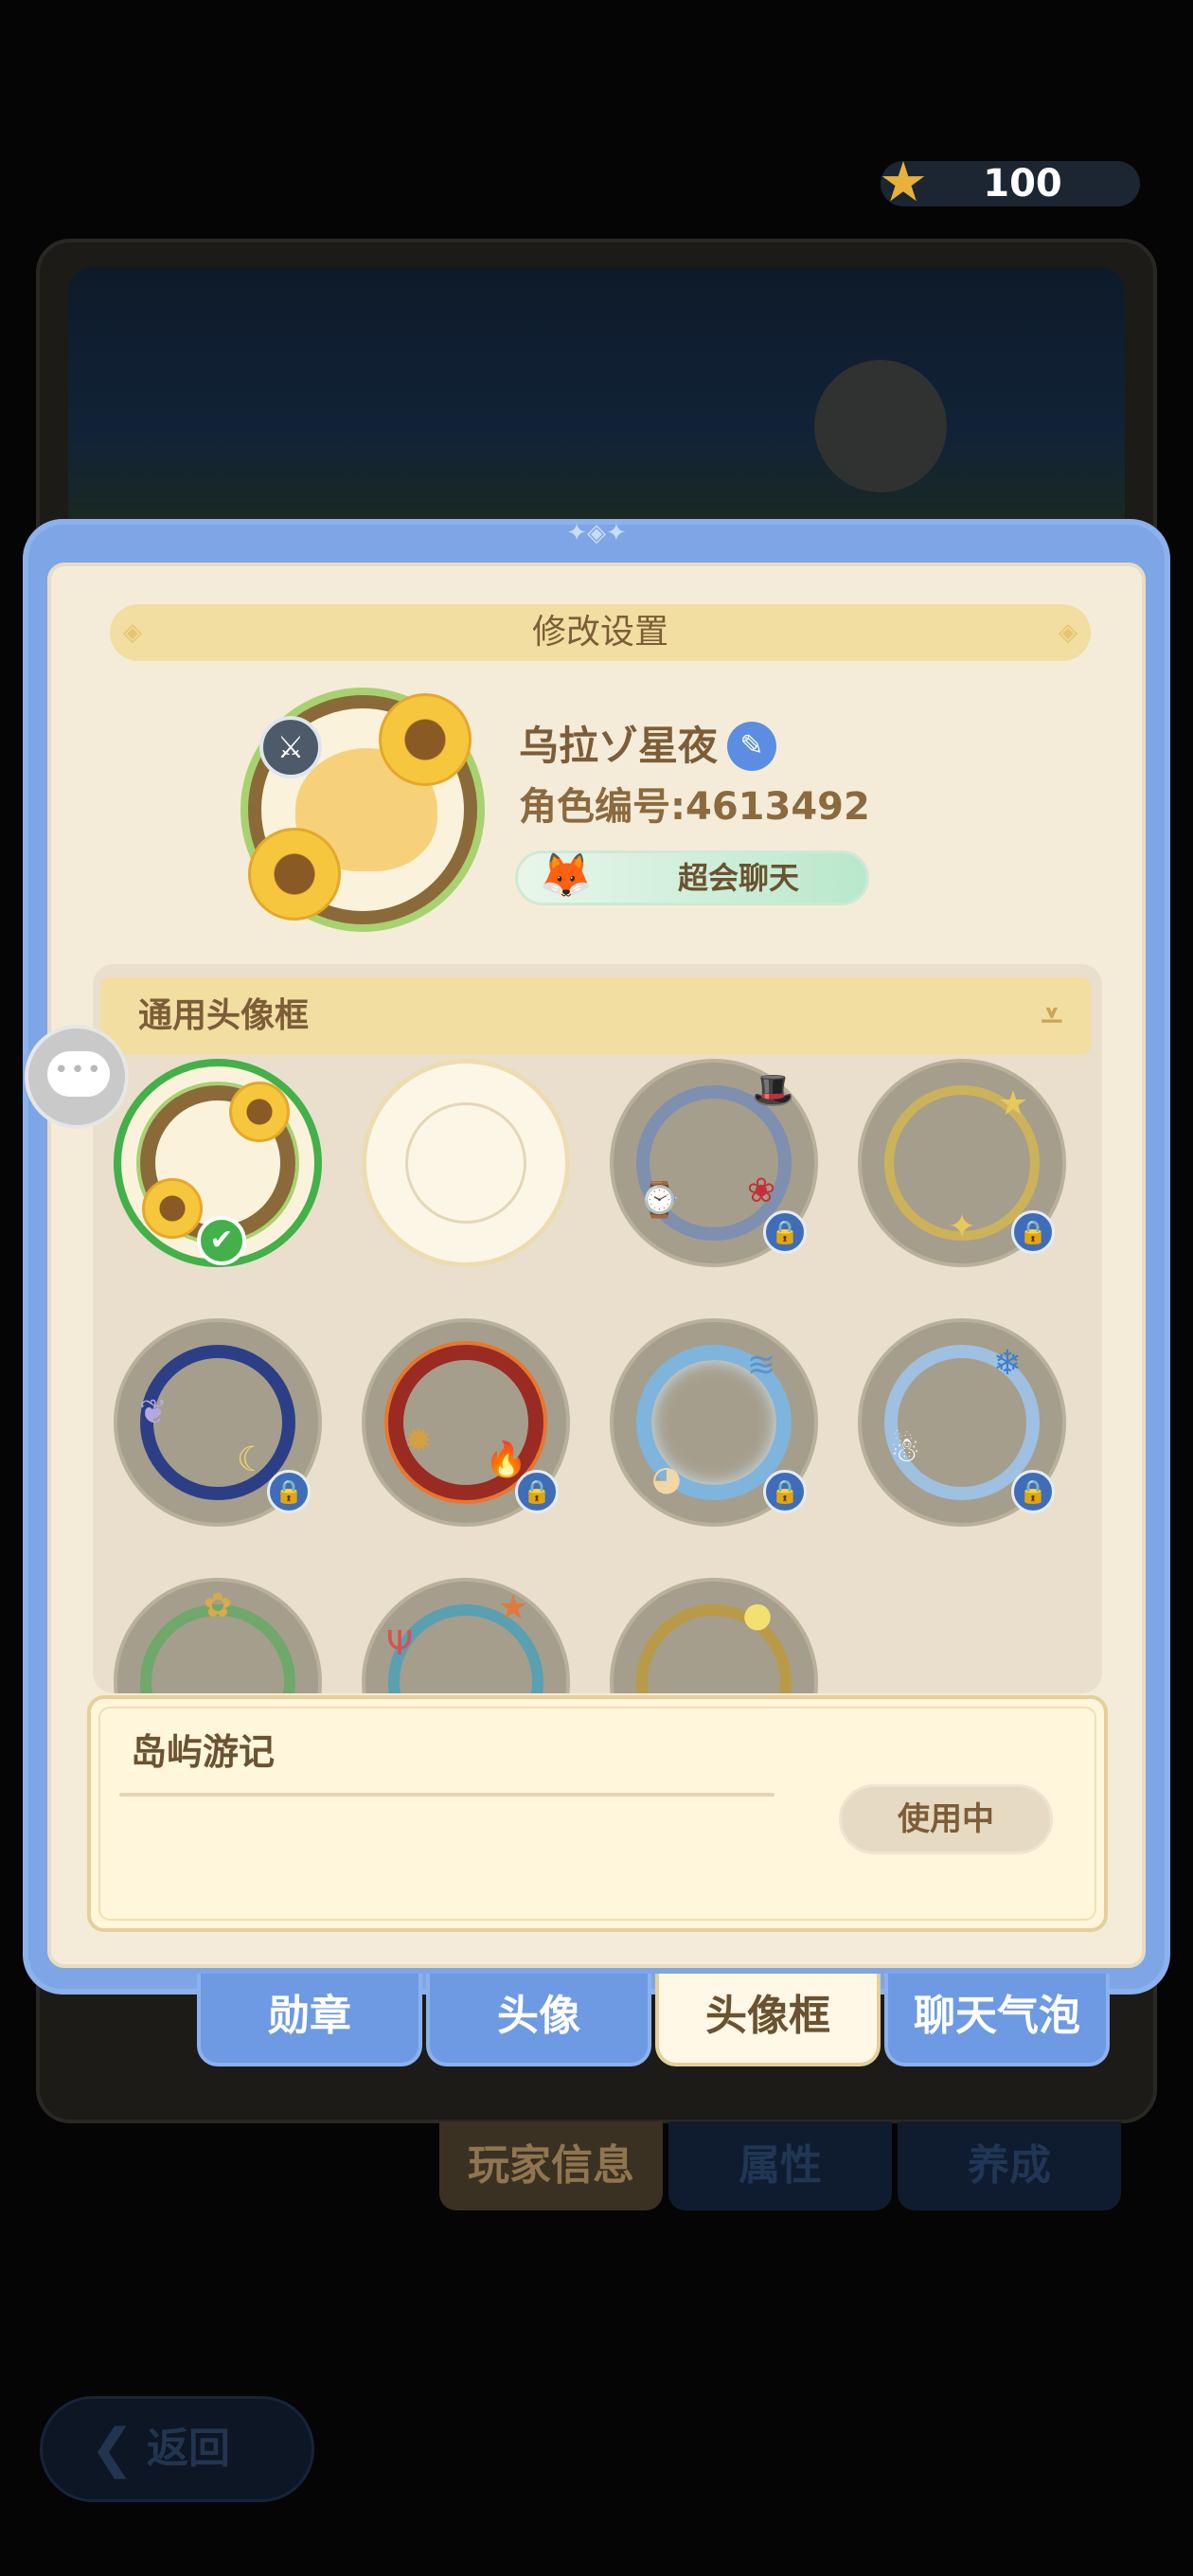 This screenshot has height=2576, width=1193. What do you see at coordinates (218, 1635) in the screenshot?
I see `frame-flower-vine: ✿` at bounding box center [218, 1635].